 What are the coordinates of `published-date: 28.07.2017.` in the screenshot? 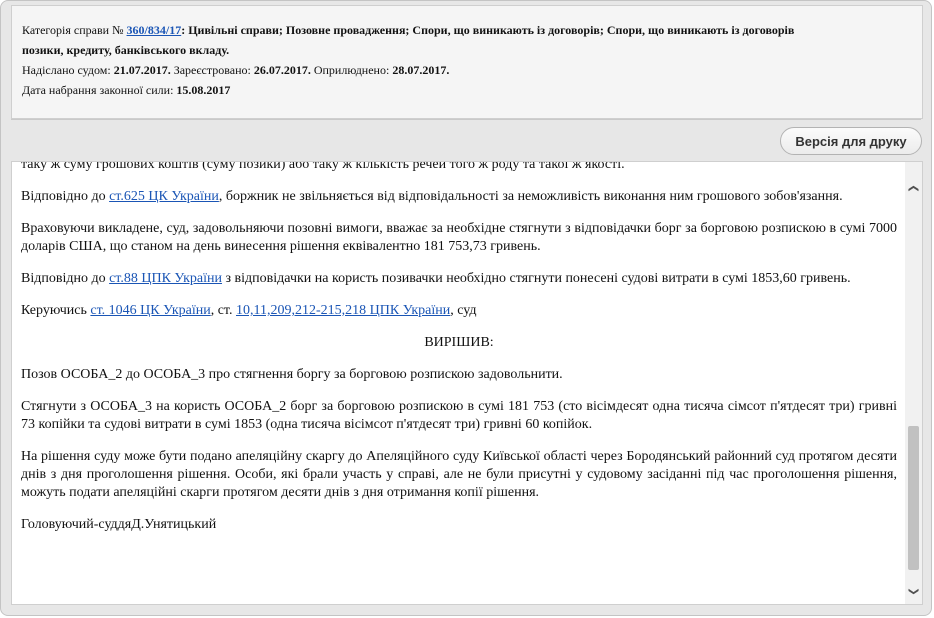 It's located at (421, 70).